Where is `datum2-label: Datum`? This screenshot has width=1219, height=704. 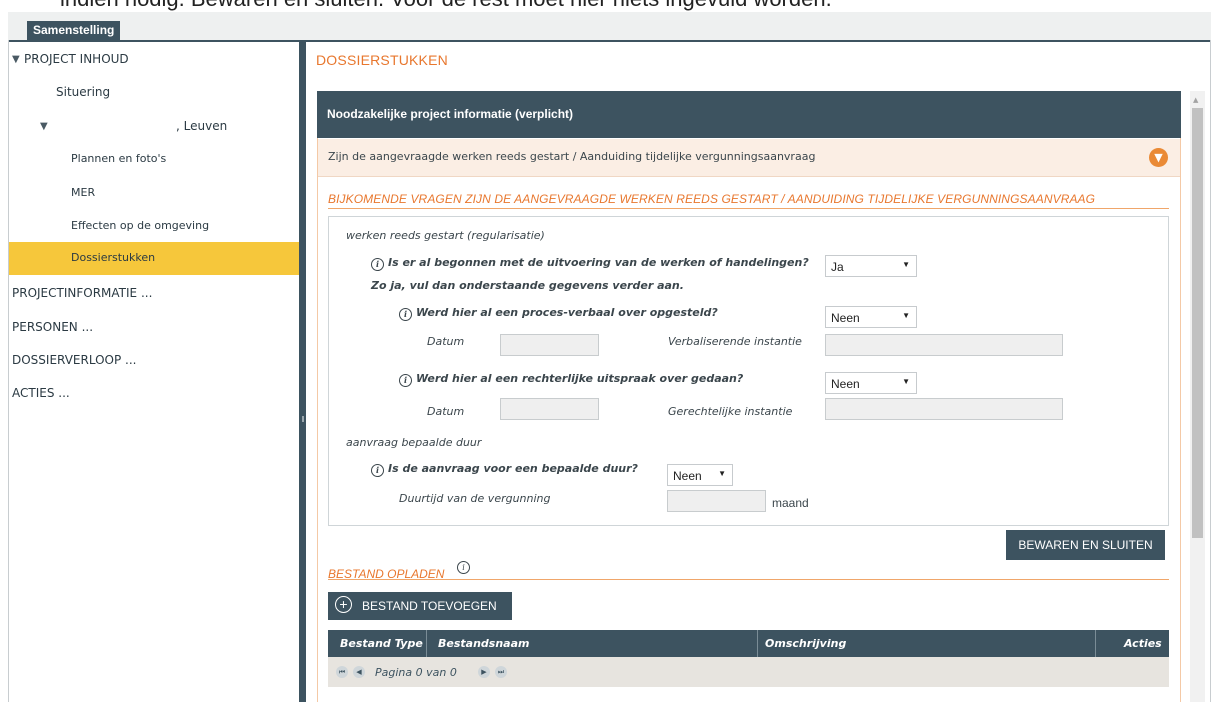 datum2-label: Datum is located at coordinates (446, 411).